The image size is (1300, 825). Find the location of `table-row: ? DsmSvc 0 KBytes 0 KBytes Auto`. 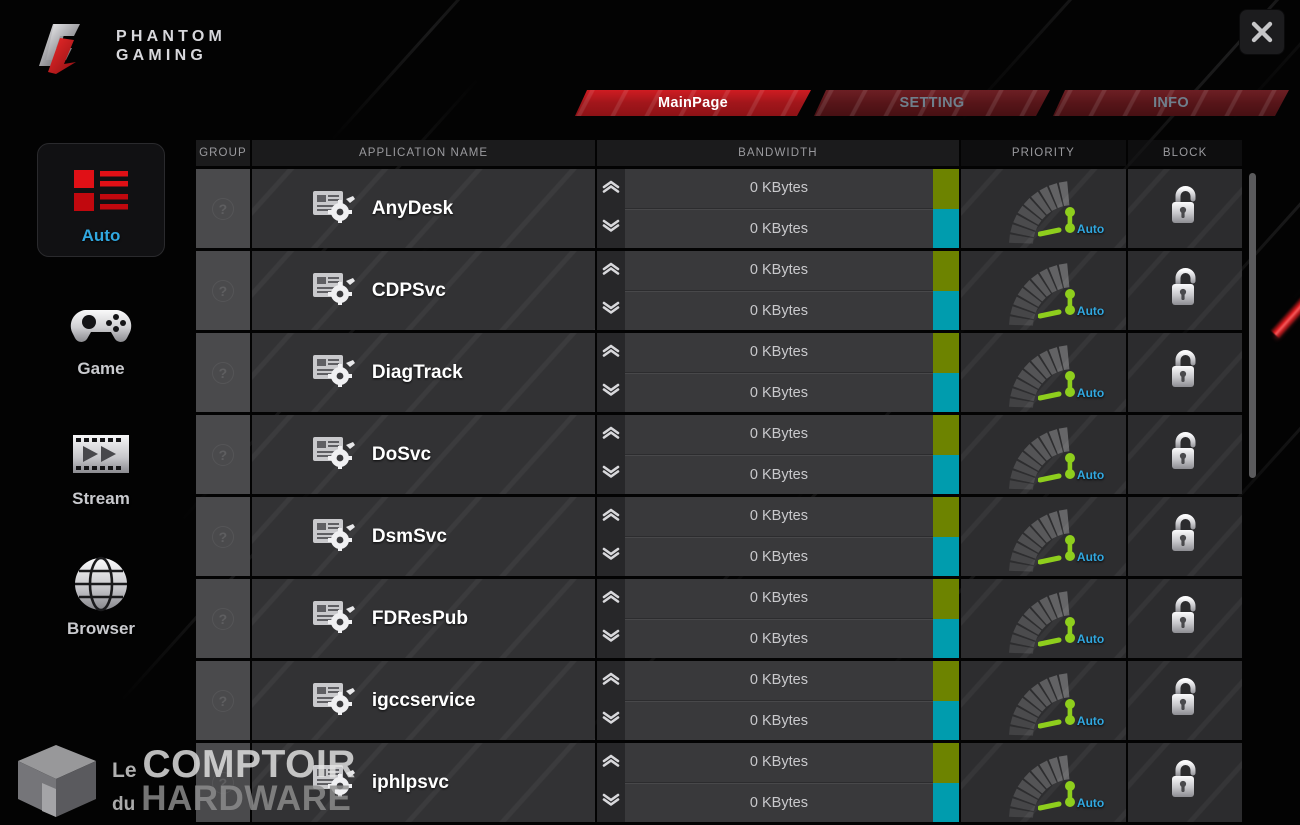

table-row: ? DsmSvc 0 KBytes 0 KBytes Auto is located at coordinates (719, 536).